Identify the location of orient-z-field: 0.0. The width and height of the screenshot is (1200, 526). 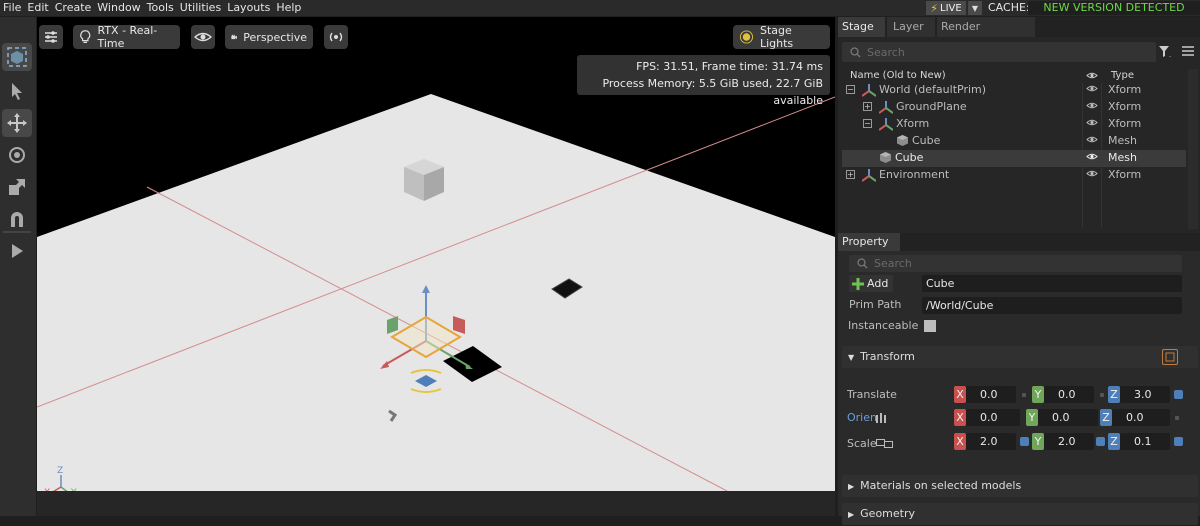
(1141, 417).